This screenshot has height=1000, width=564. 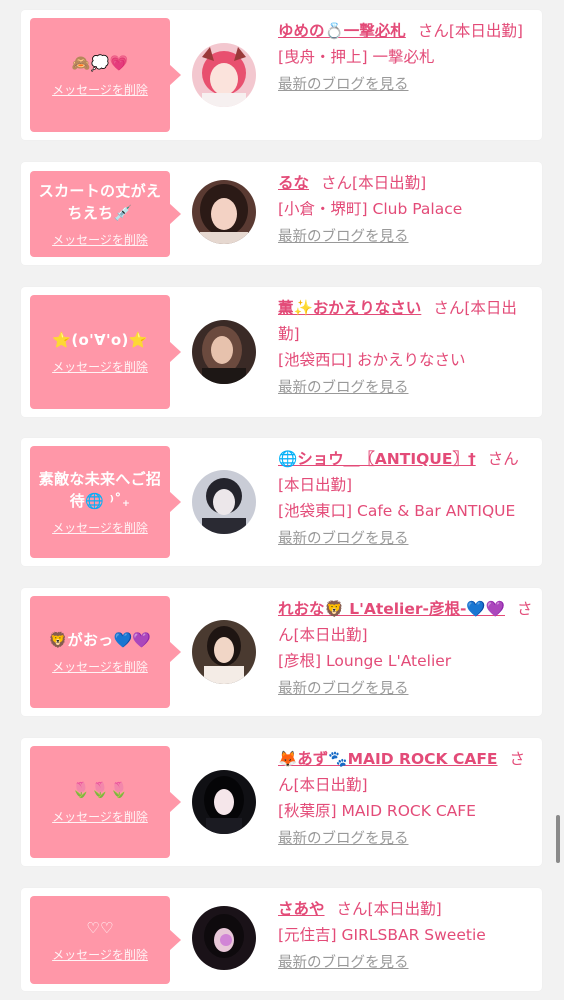 I want to click on shop-info: [池袋西口] おかえりなさい, so click(x=372, y=360).